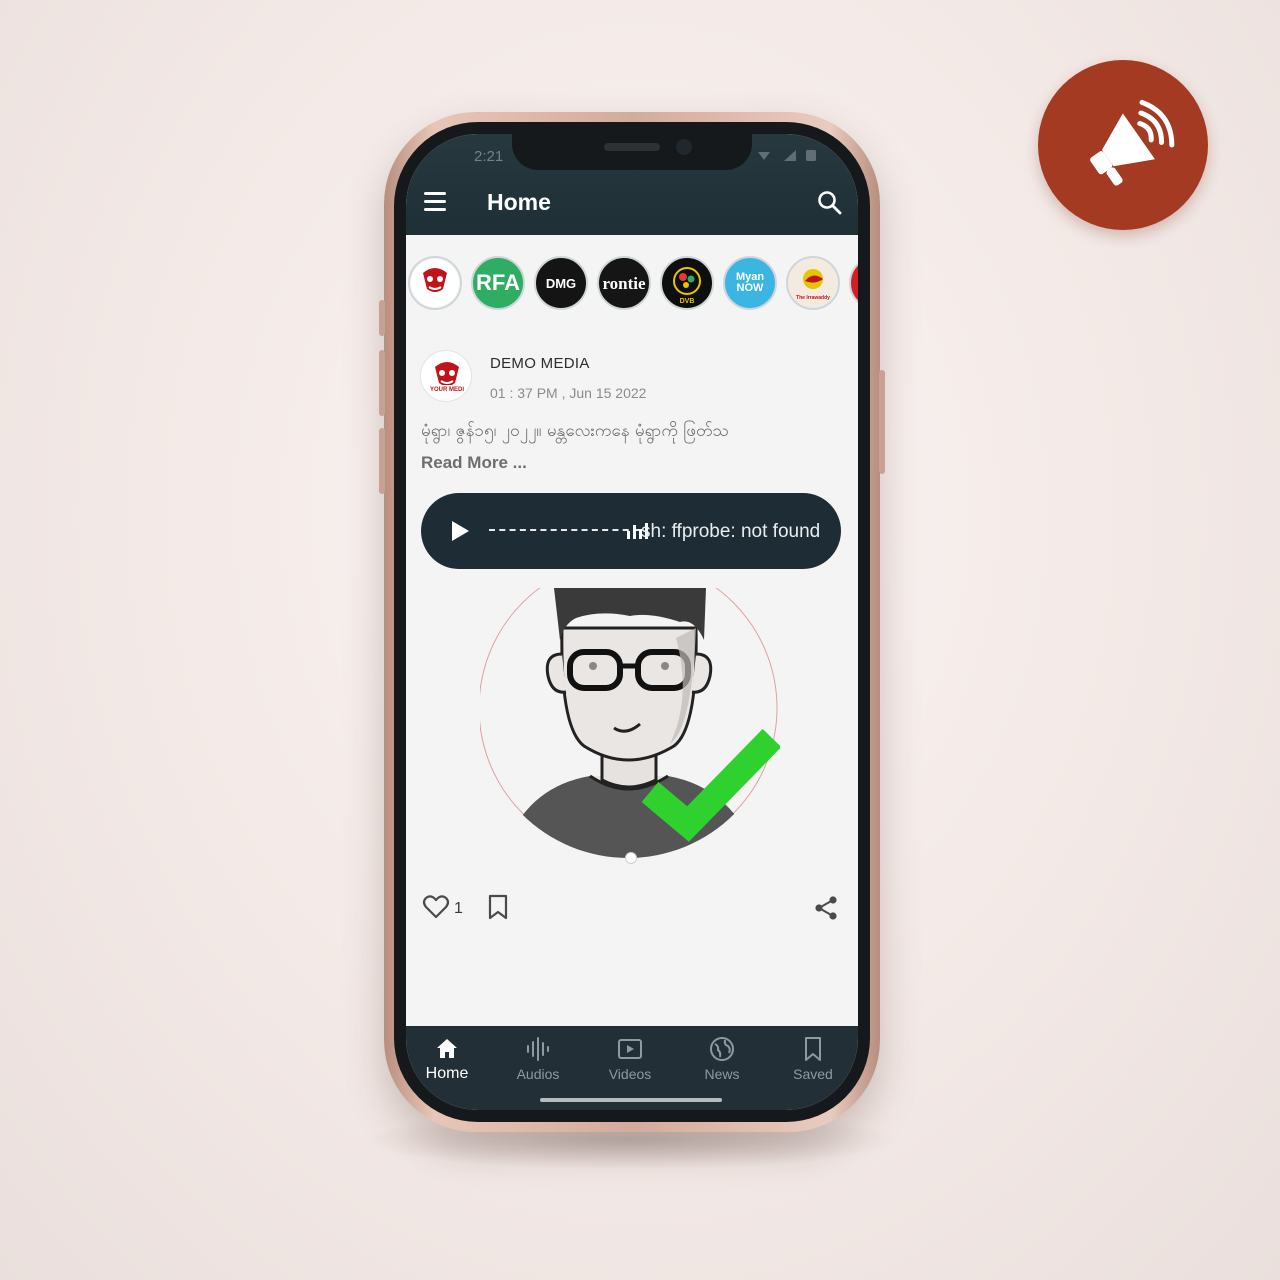  Describe the element at coordinates (458, 908) in the screenshot. I see `like-count: 1` at that location.